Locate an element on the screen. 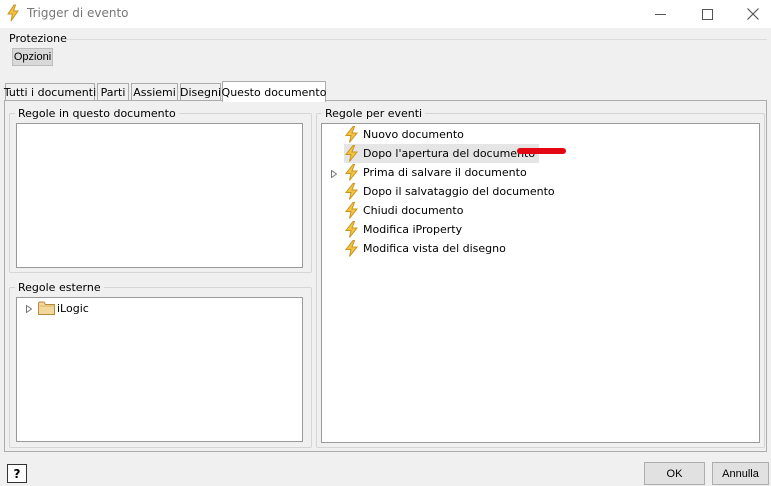 This screenshot has width=771, height=486. tab-assemblies: Assiemi is located at coordinates (154, 92).